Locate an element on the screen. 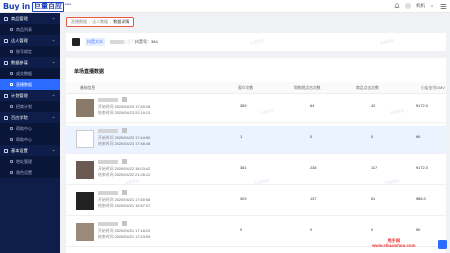 Image resolution: width=450 pixels, height=253 pixels. sidebar-group: 商品管理 is located at coordinates (30, 18).